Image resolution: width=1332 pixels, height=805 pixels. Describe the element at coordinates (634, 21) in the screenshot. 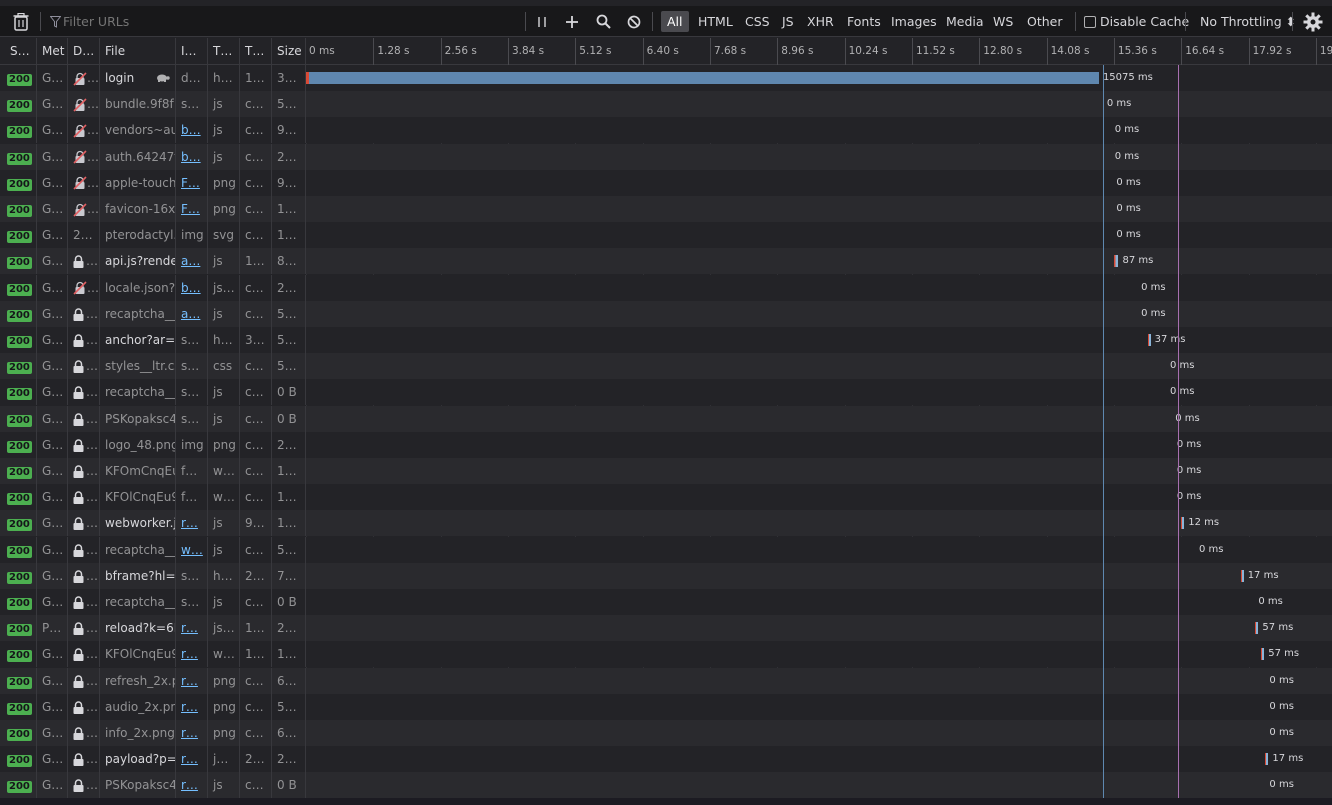

I see `block-requests-button` at that location.